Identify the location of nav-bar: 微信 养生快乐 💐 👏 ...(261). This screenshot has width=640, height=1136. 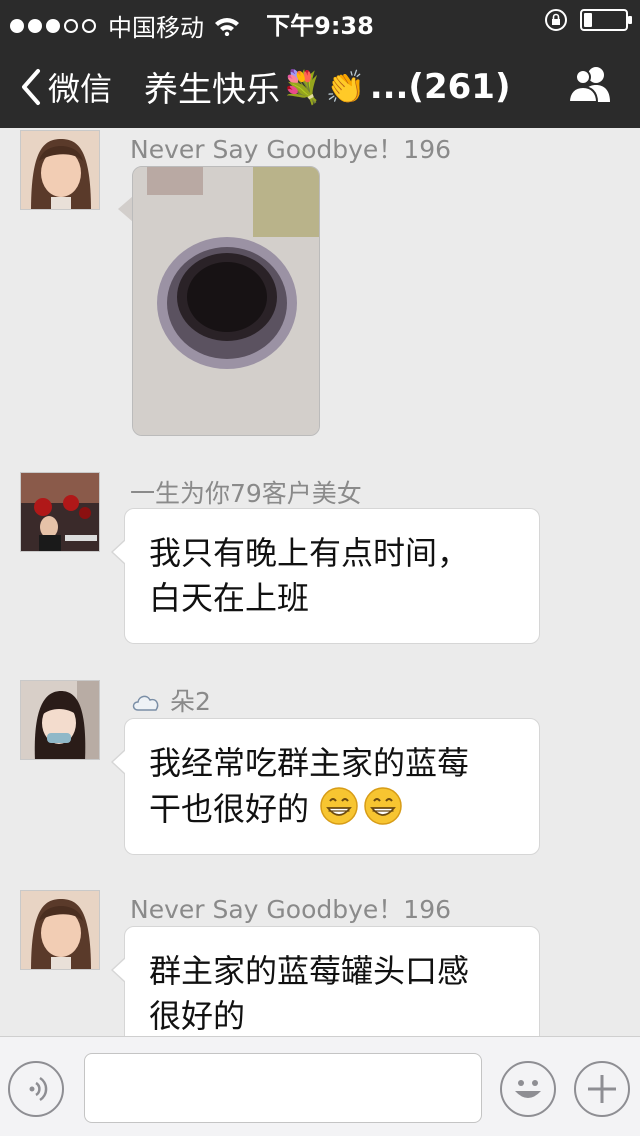
(320, 84).